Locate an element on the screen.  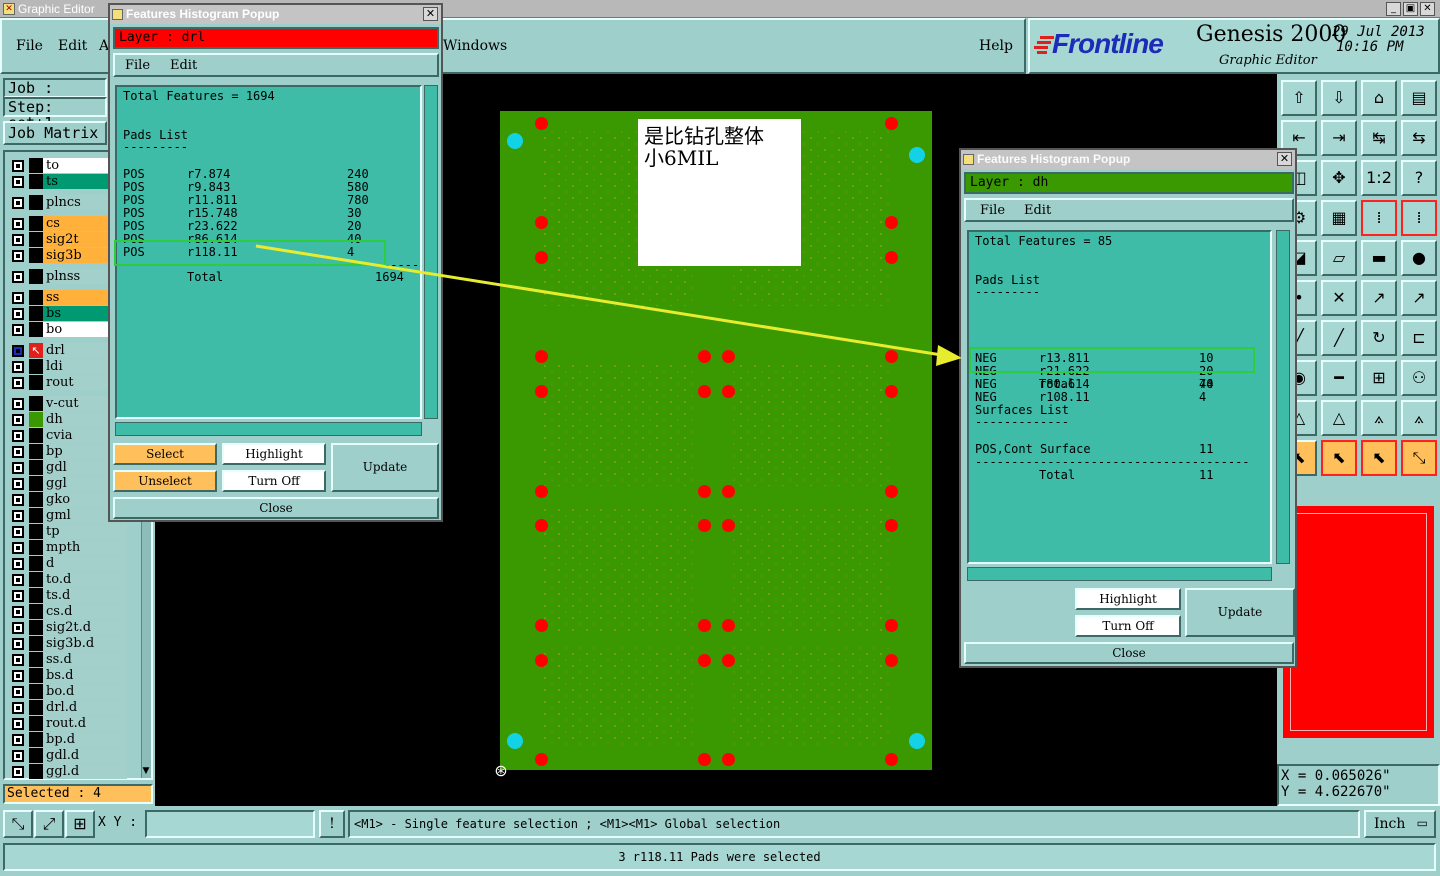
info-icon: ! is located at coordinates (332, 824).